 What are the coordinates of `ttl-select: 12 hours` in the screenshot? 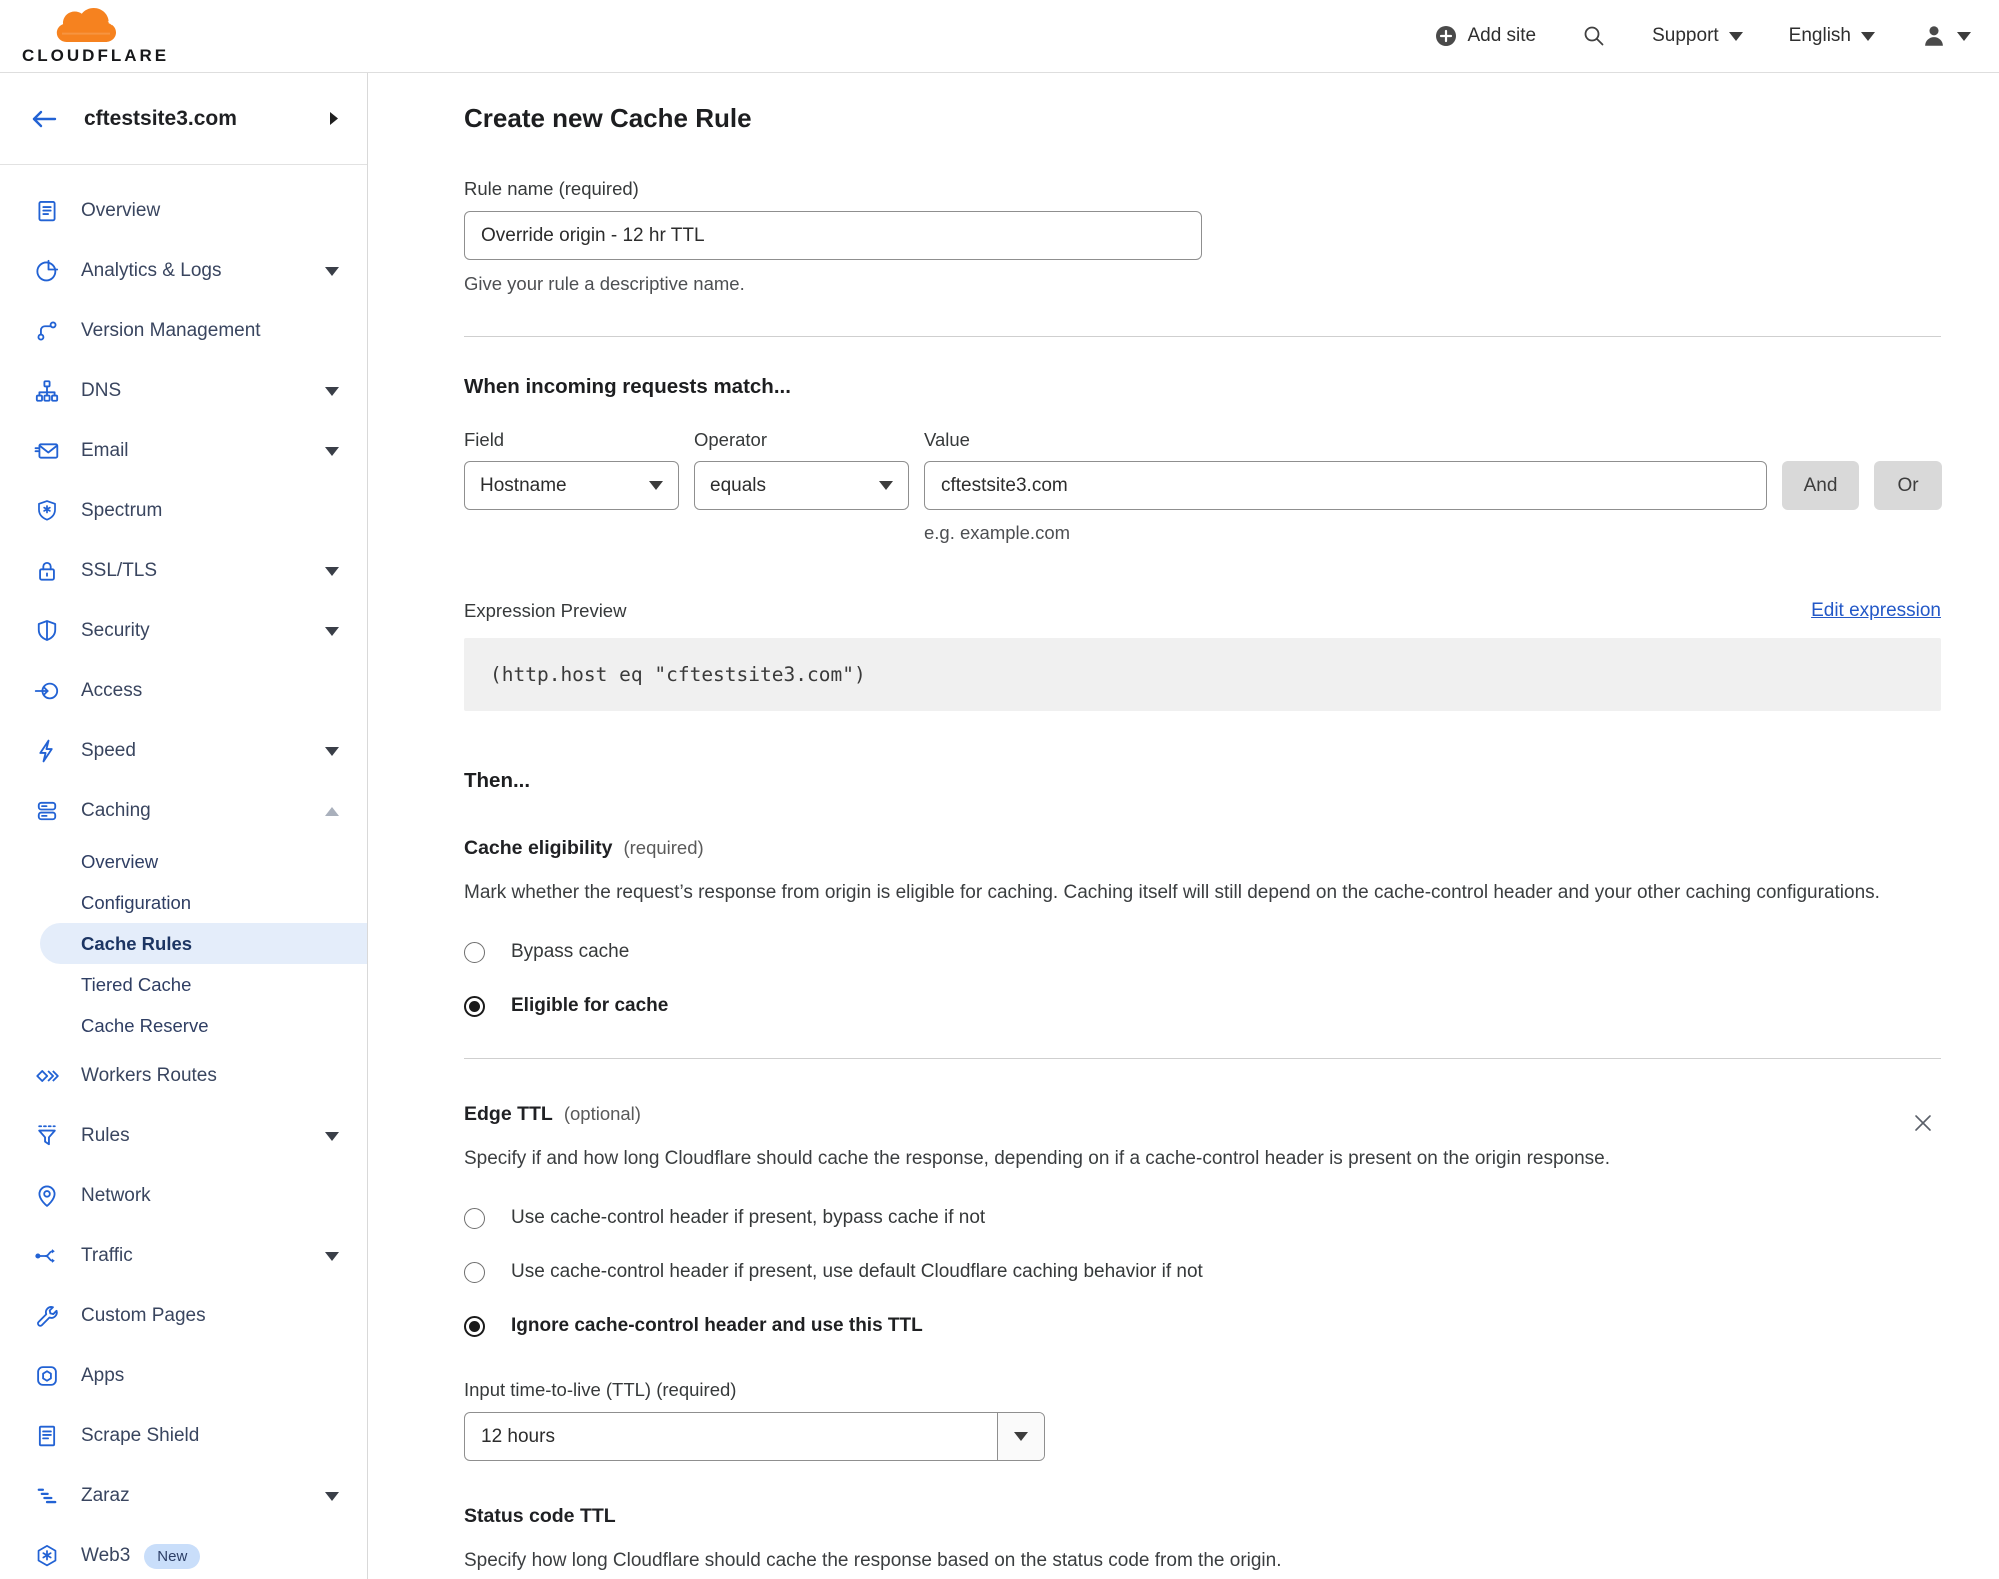 It's located at (754, 1436).